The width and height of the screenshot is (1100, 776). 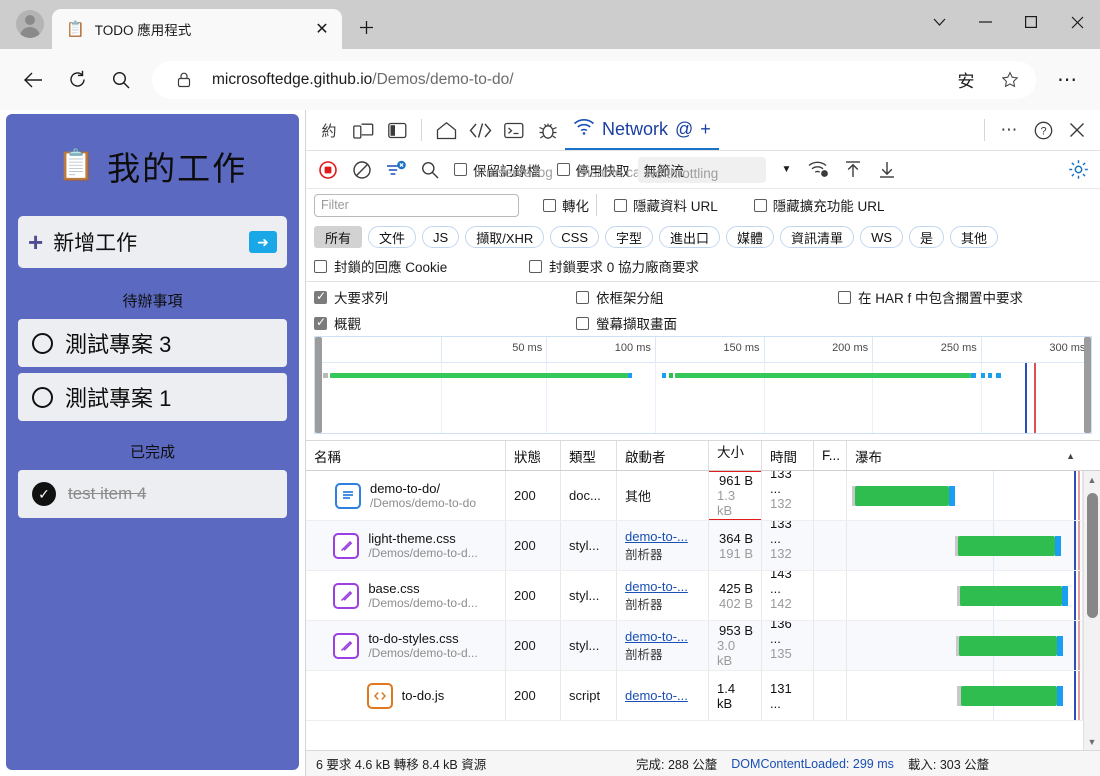 What do you see at coordinates (642, 130) in the screenshot?
I see `tab-network: Network @ +` at bounding box center [642, 130].